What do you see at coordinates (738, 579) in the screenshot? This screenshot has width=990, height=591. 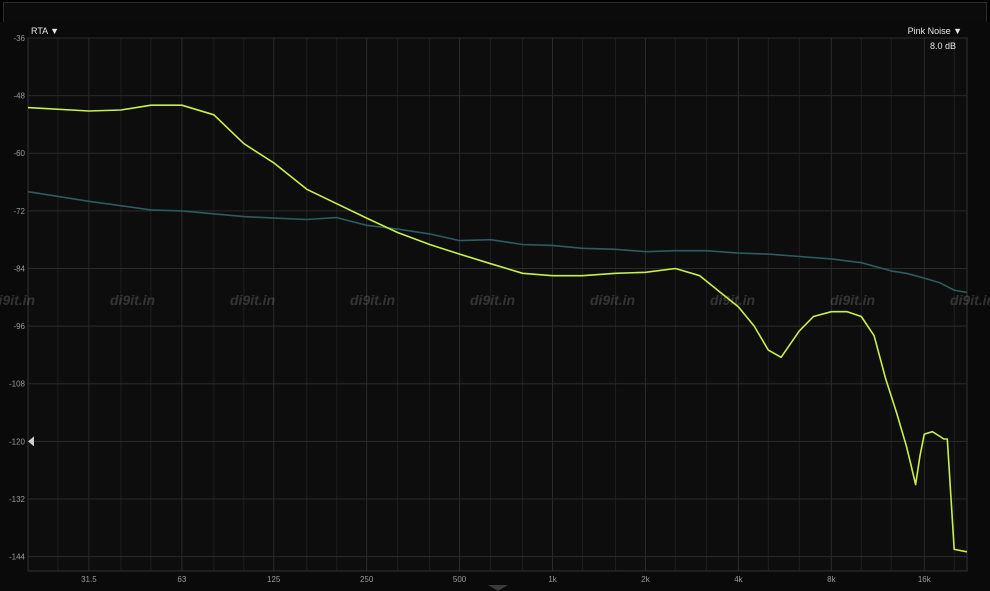 I see `x-tick-label: 4k` at bounding box center [738, 579].